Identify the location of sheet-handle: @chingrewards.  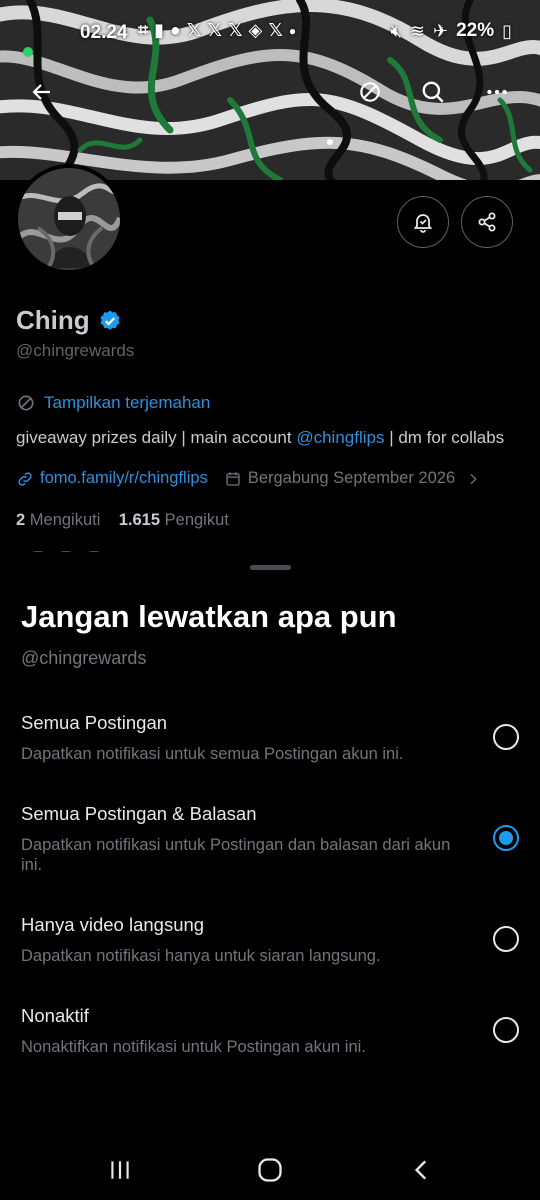
(84, 658).